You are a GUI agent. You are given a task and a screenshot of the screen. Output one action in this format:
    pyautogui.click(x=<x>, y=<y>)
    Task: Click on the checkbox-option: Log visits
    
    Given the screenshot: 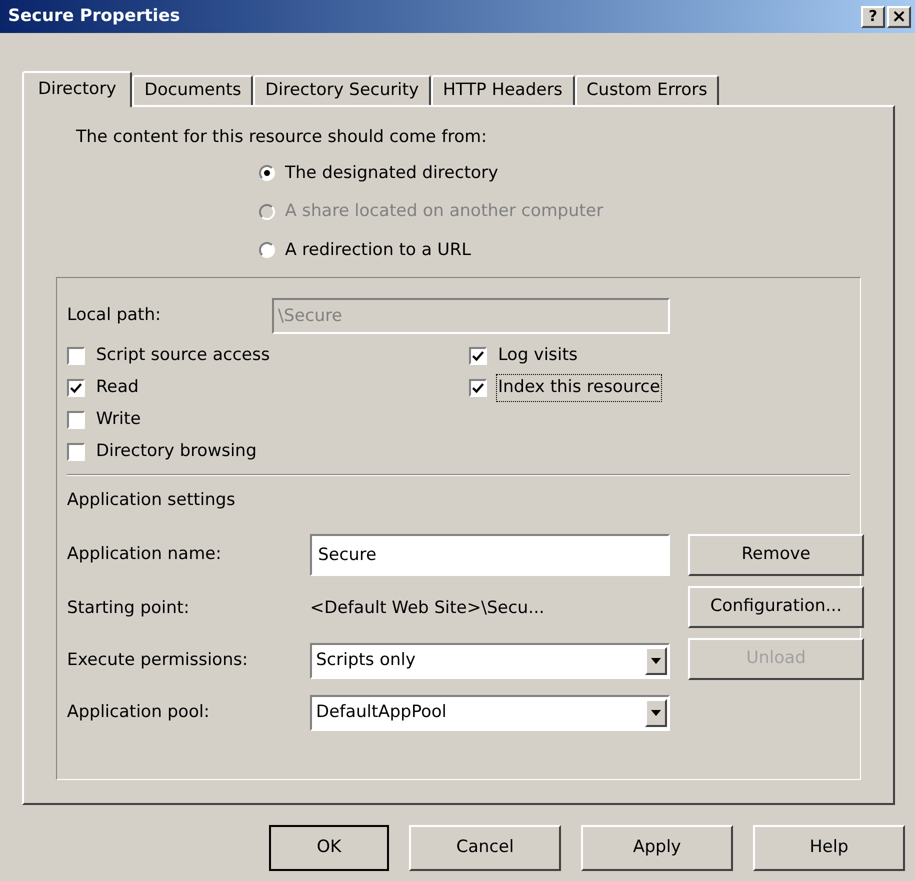 What is the action you would take?
    pyautogui.click(x=524, y=356)
    